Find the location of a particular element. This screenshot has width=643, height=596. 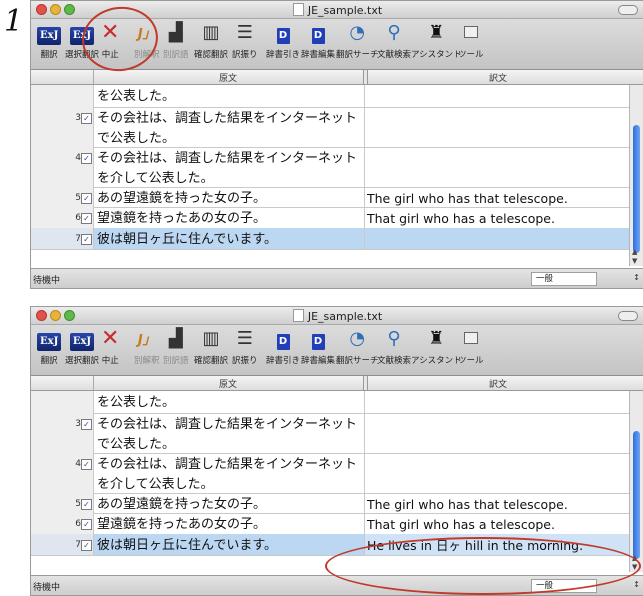

row-gutter is located at coordinates (62, 96).